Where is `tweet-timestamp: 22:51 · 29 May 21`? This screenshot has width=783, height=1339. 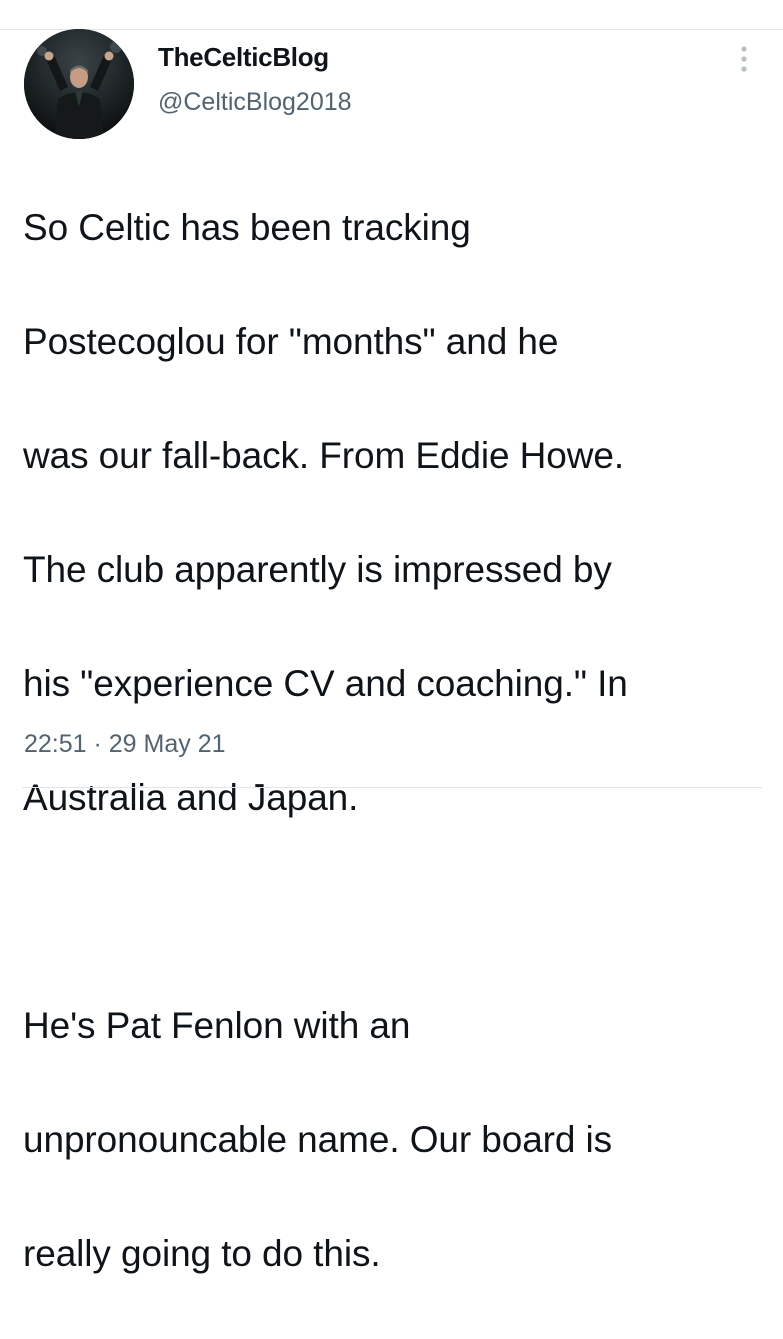 tweet-timestamp: 22:51 · 29 May 21 is located at coordinates (125, 744).